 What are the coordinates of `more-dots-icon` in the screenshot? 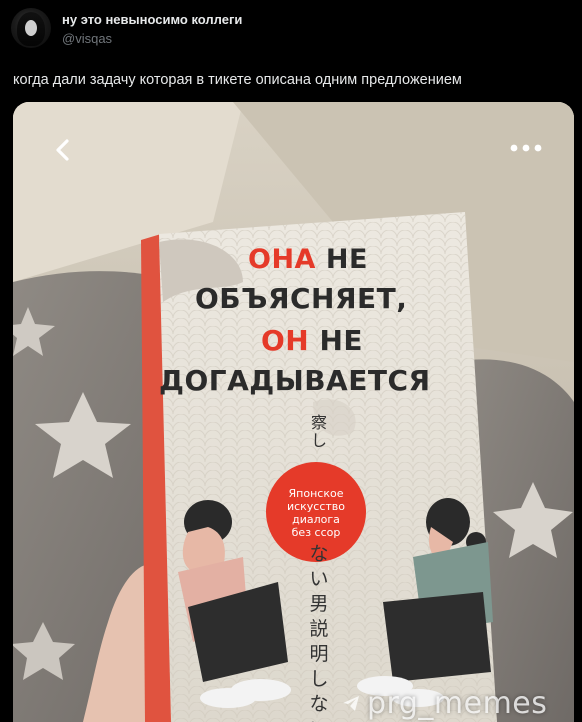 It's located at (526, 148).